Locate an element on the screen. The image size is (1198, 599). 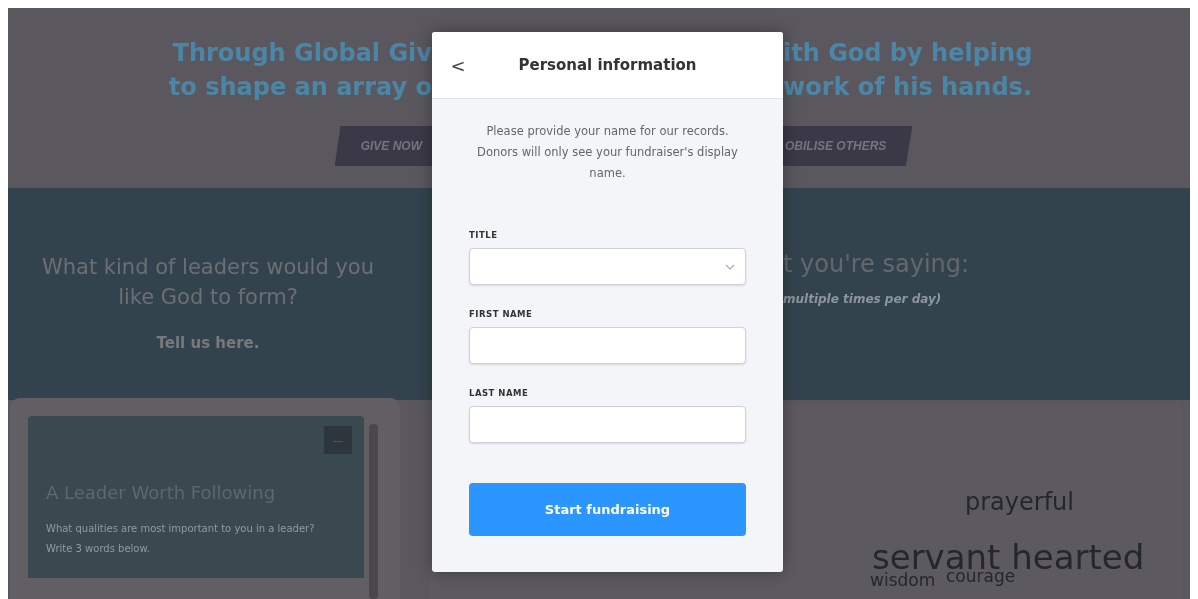
back-button: < is located at coordinates (458, 65).